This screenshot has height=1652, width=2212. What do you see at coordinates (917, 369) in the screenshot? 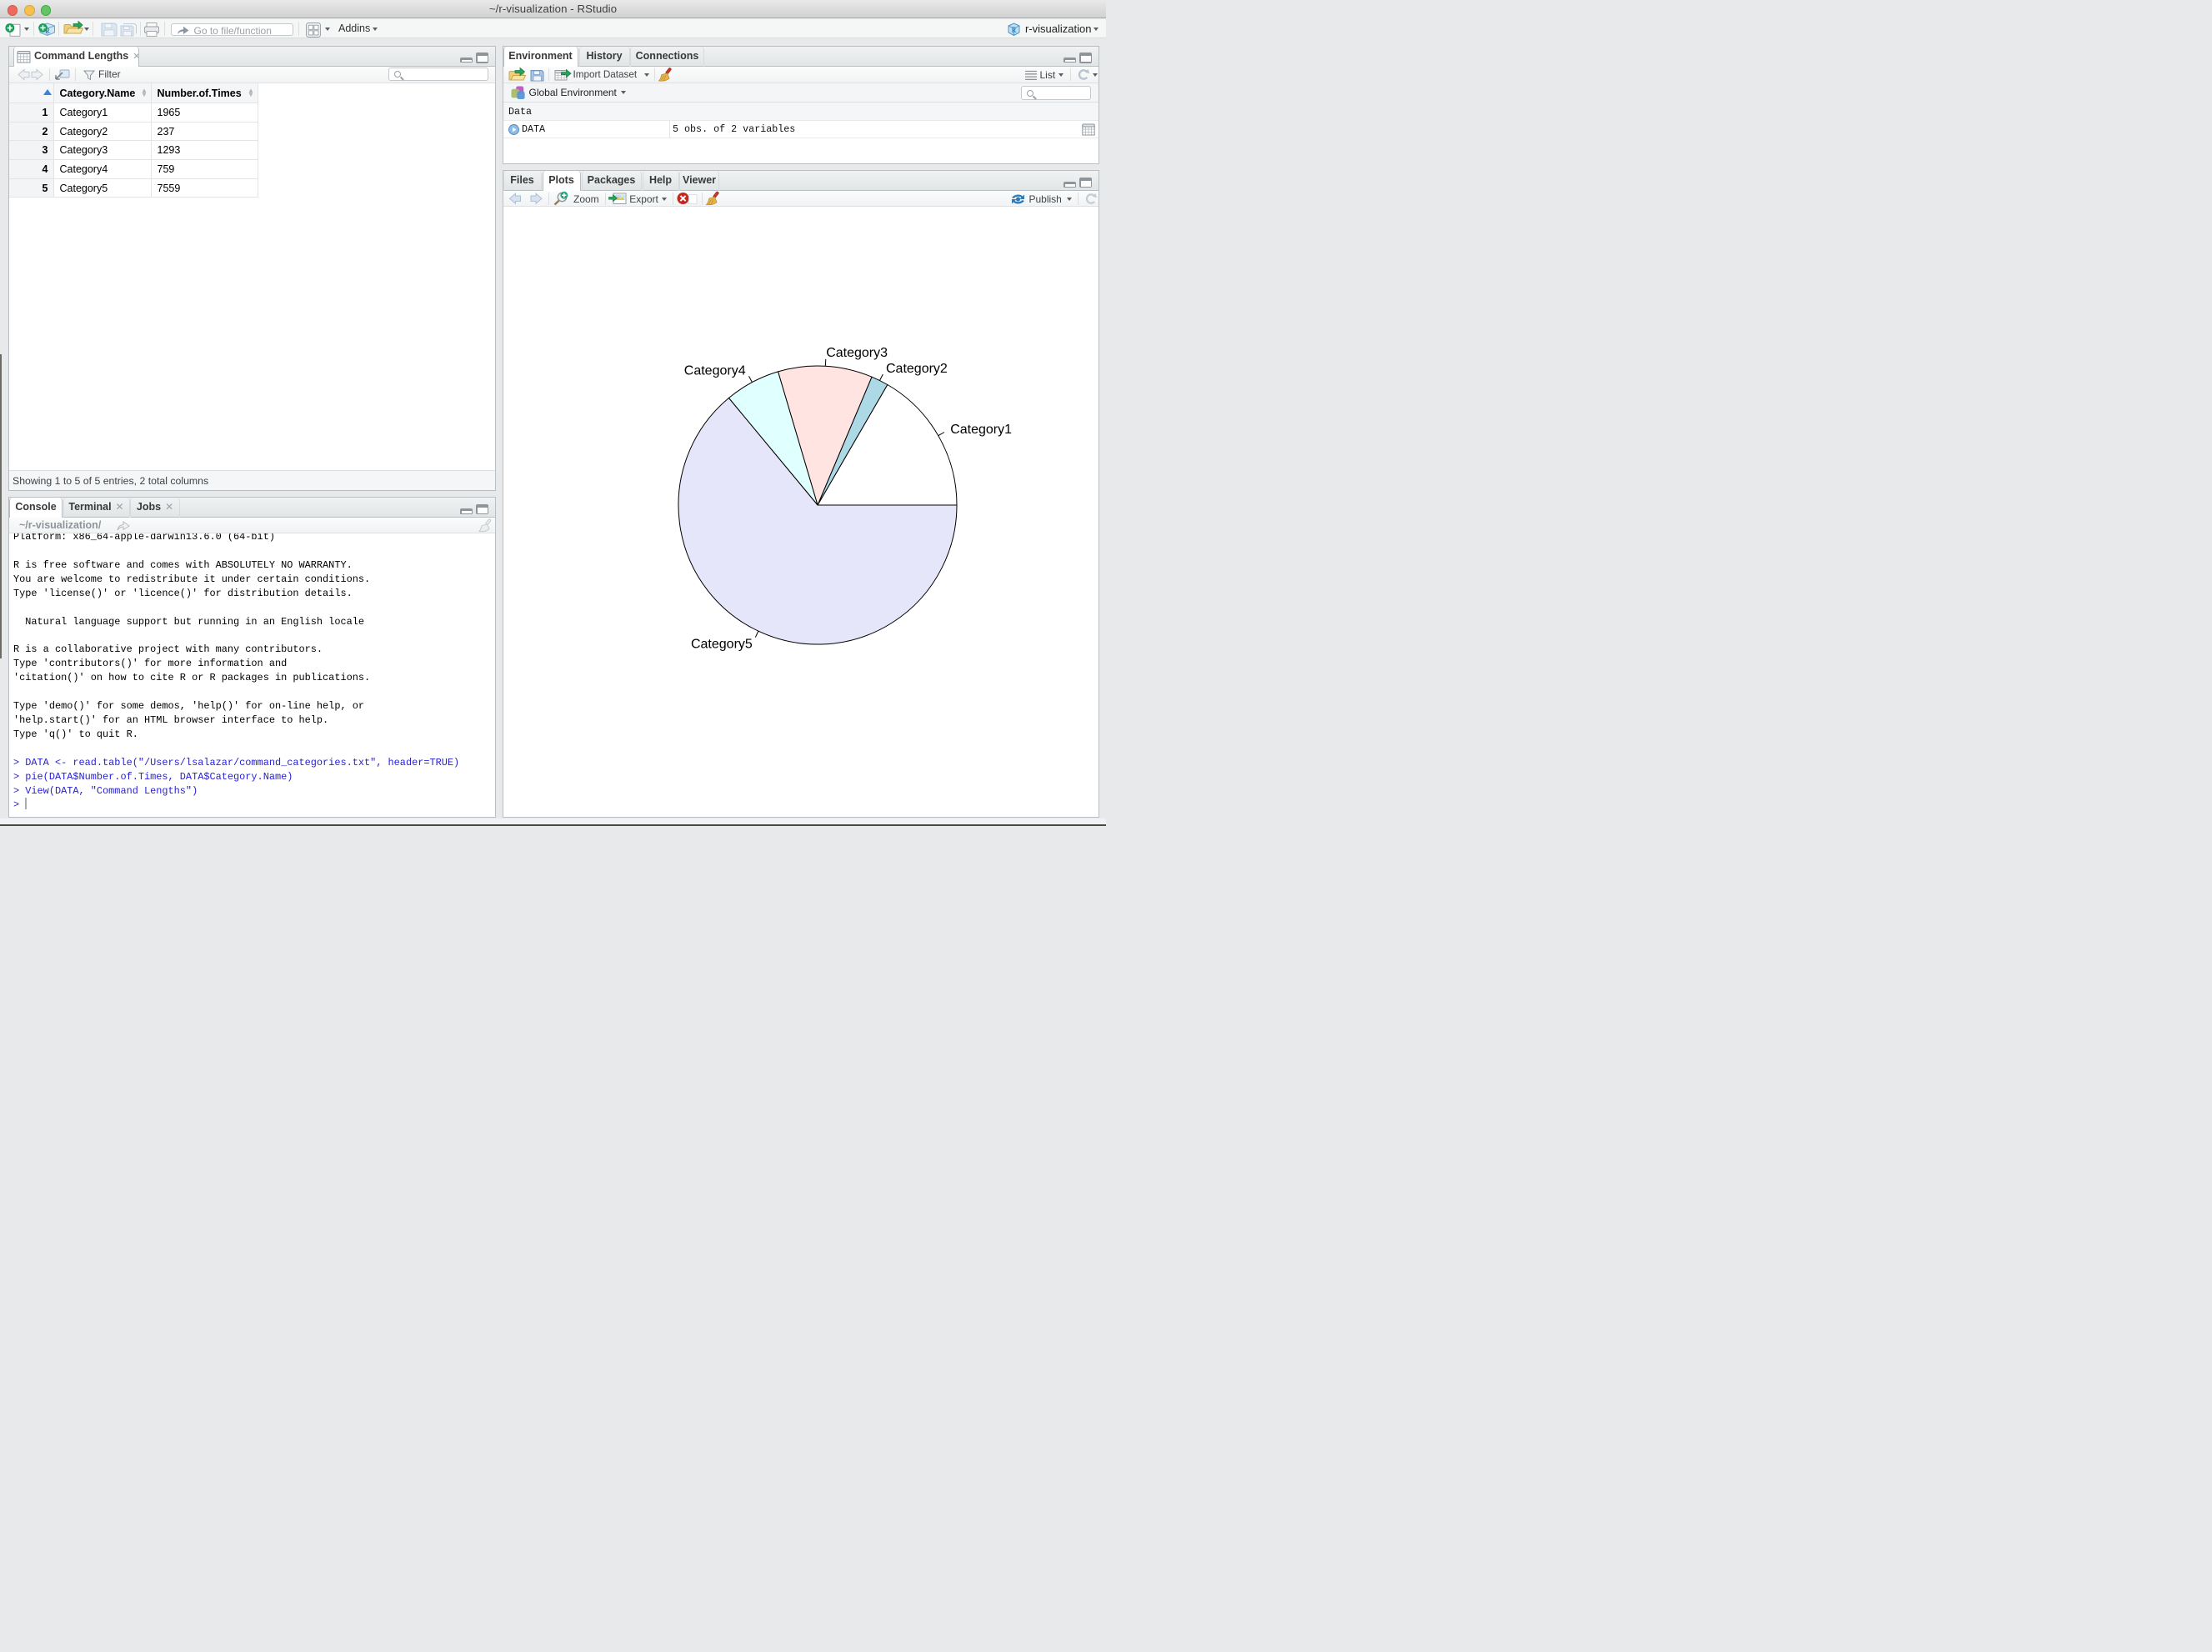
I see `svg-text: Category2` at bounding box center [917, 369].